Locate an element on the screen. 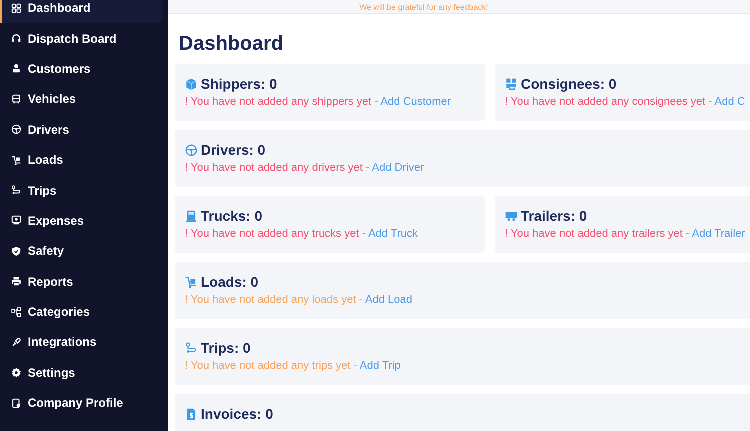 The height and width of the screenshot is (431, 750). sidebar-item: Expenses is located at coordinates (81, 221).